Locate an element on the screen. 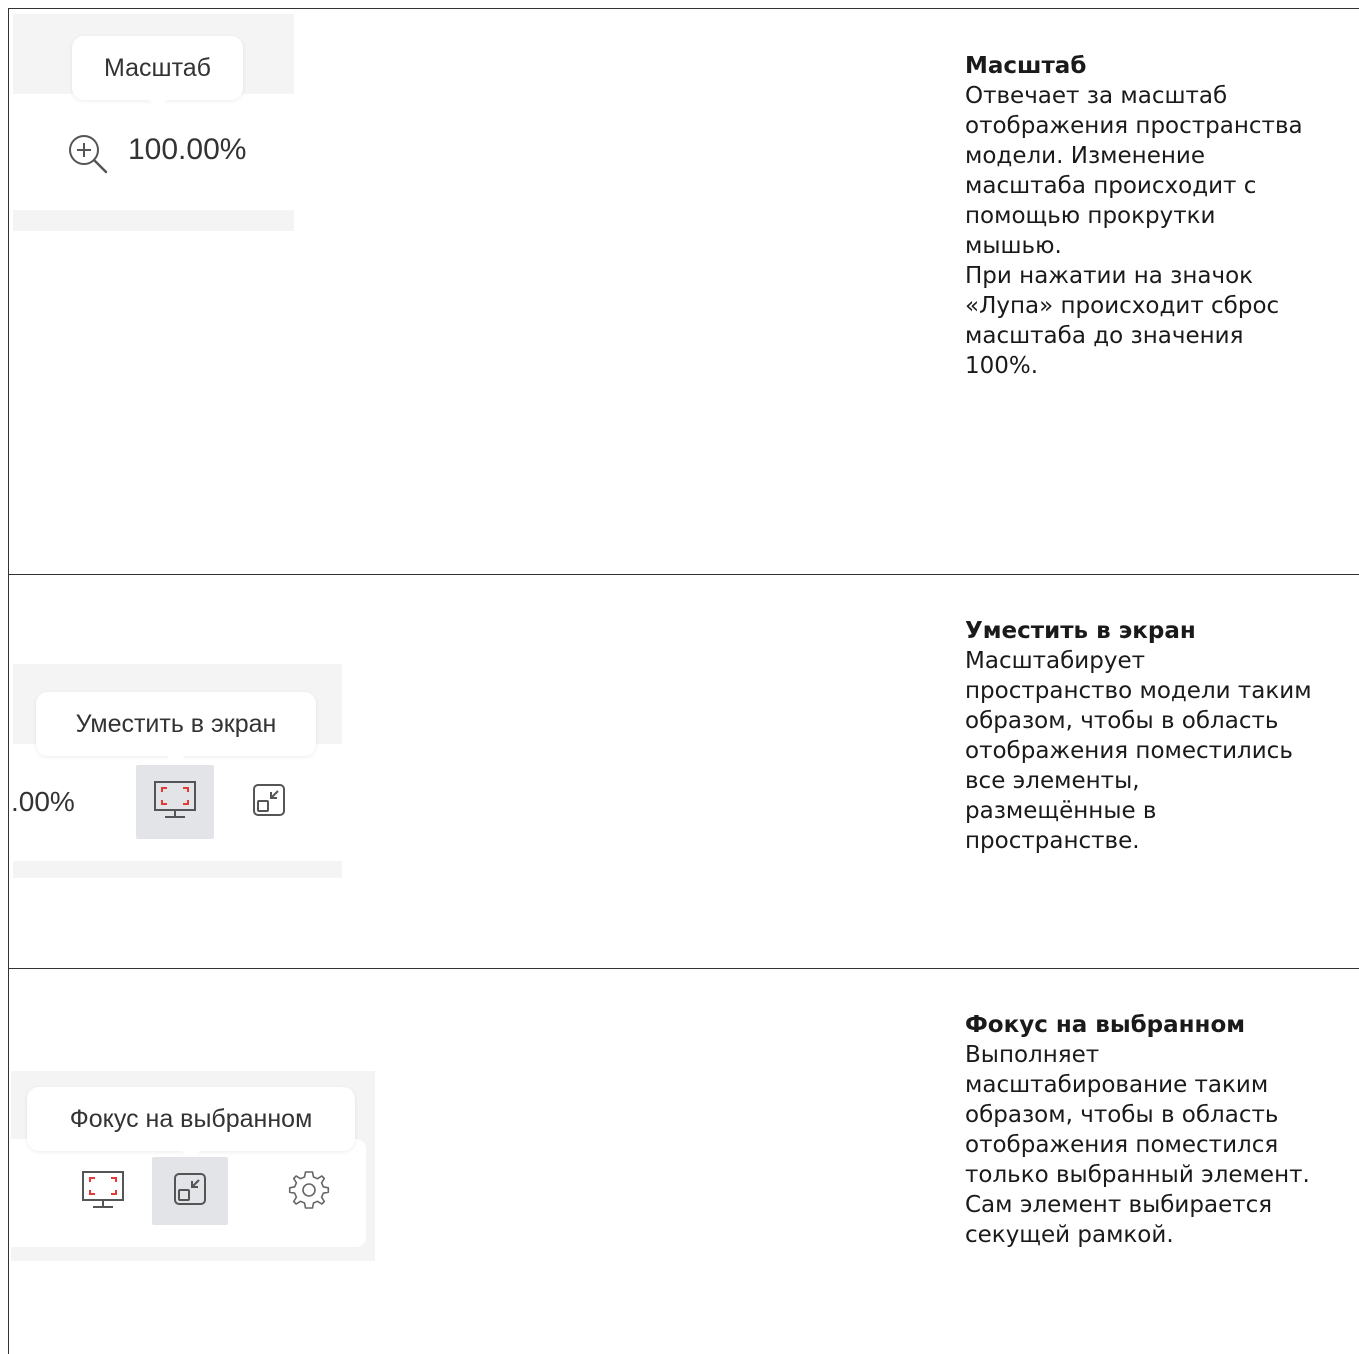 This screenshot has height=1354, width=1359. fit-screen-tooltip: Уместить в экран is located at coordinates (176, 728).